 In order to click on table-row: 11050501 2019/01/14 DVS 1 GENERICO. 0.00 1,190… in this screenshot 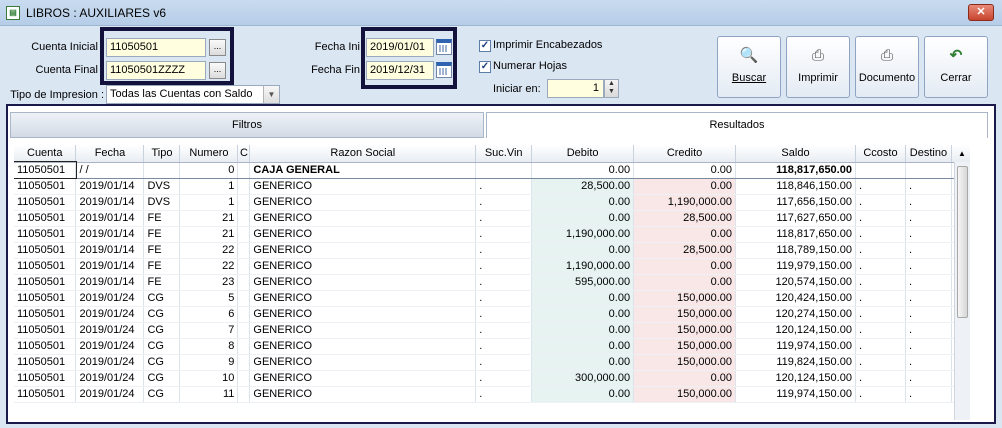, I will do `click(492, 202)`.